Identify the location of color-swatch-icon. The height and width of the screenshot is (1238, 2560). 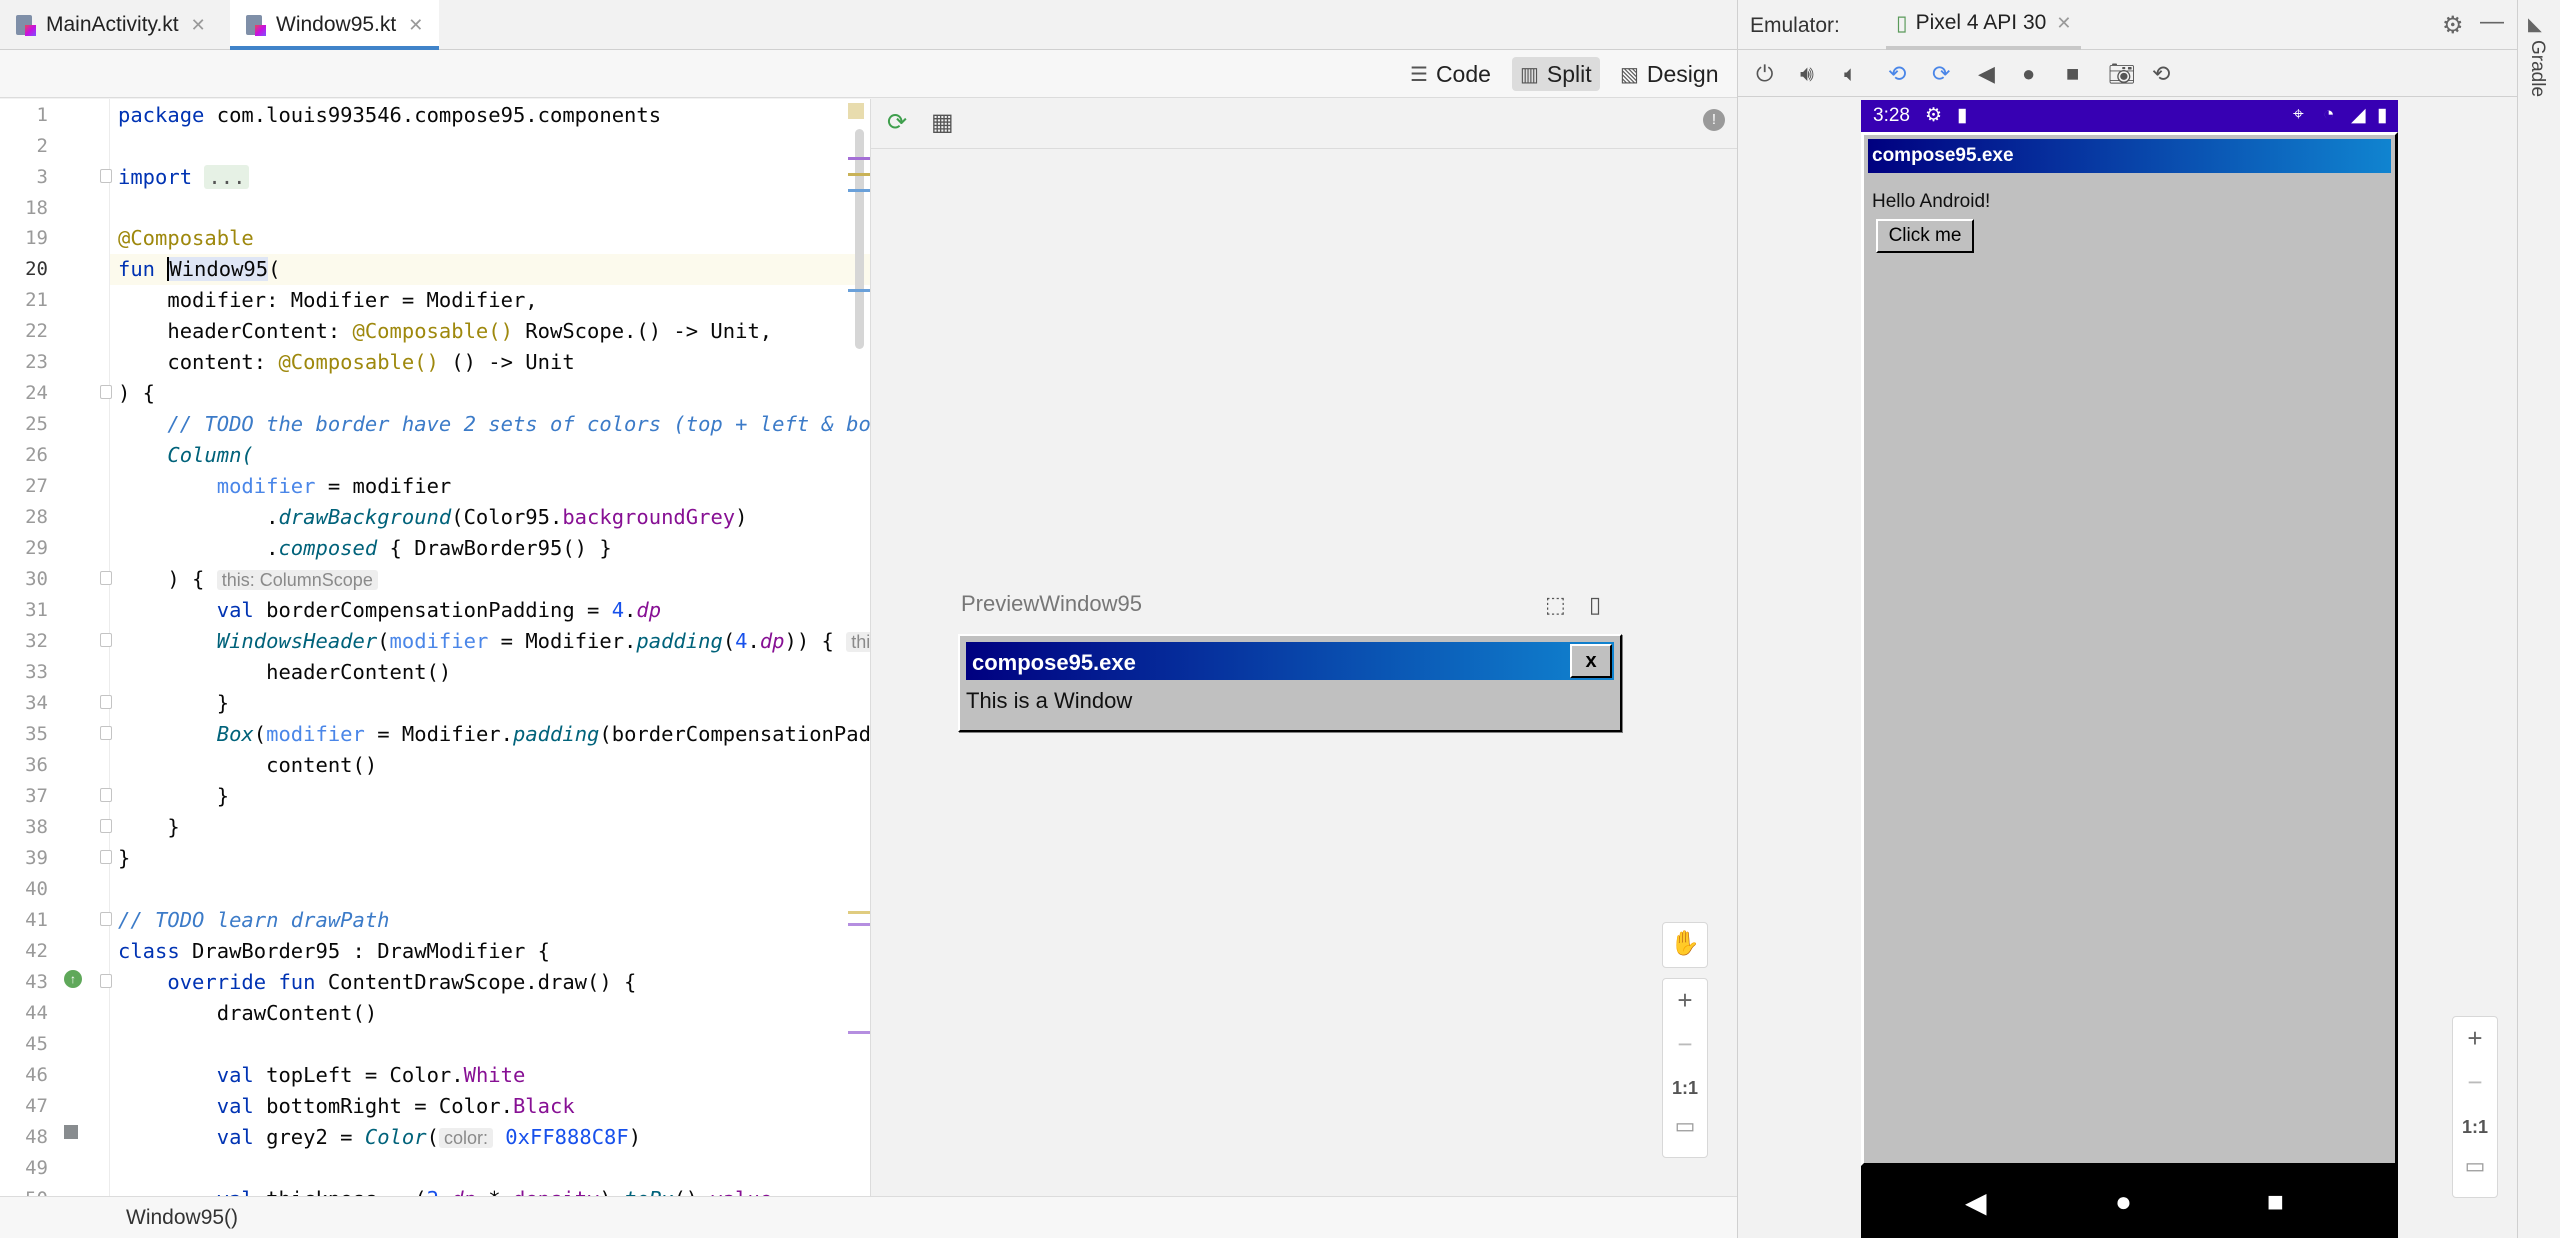
(71, 1132).